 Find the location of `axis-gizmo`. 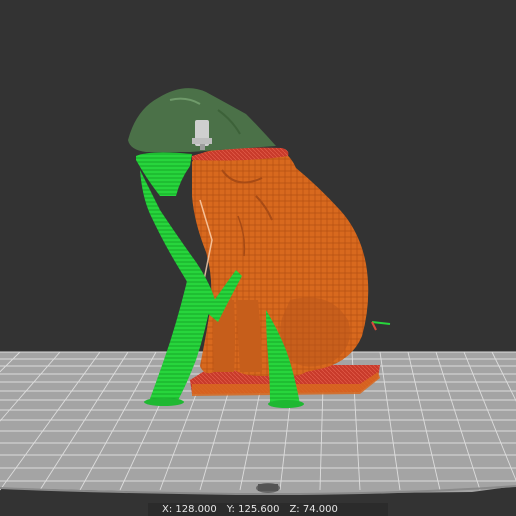

axis-gizmo is located at coordinates (381, 326).